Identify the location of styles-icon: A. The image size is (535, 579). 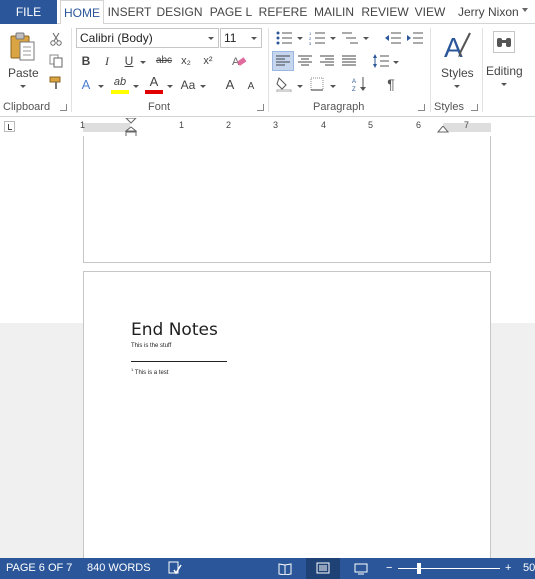
(457, 46).